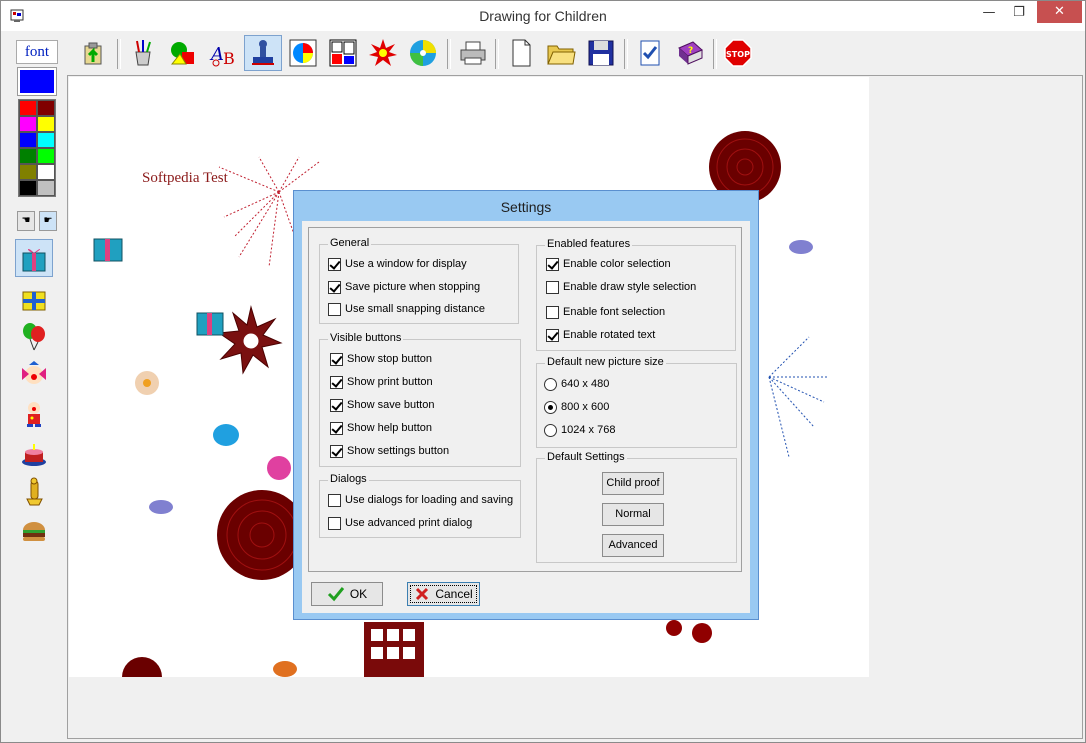  What do you see at coordinates (28, 124) in the screenshot?
I see `color-swatch-magenta` at bounding box center [28, 124].